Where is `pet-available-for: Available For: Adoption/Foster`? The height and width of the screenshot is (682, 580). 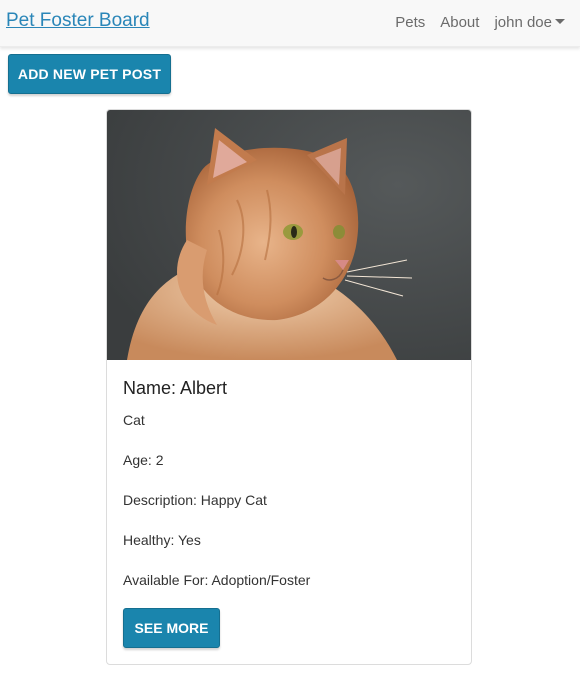 pet-available-for: Available For: Adoption/Foster is located at coordinates (217, 580).